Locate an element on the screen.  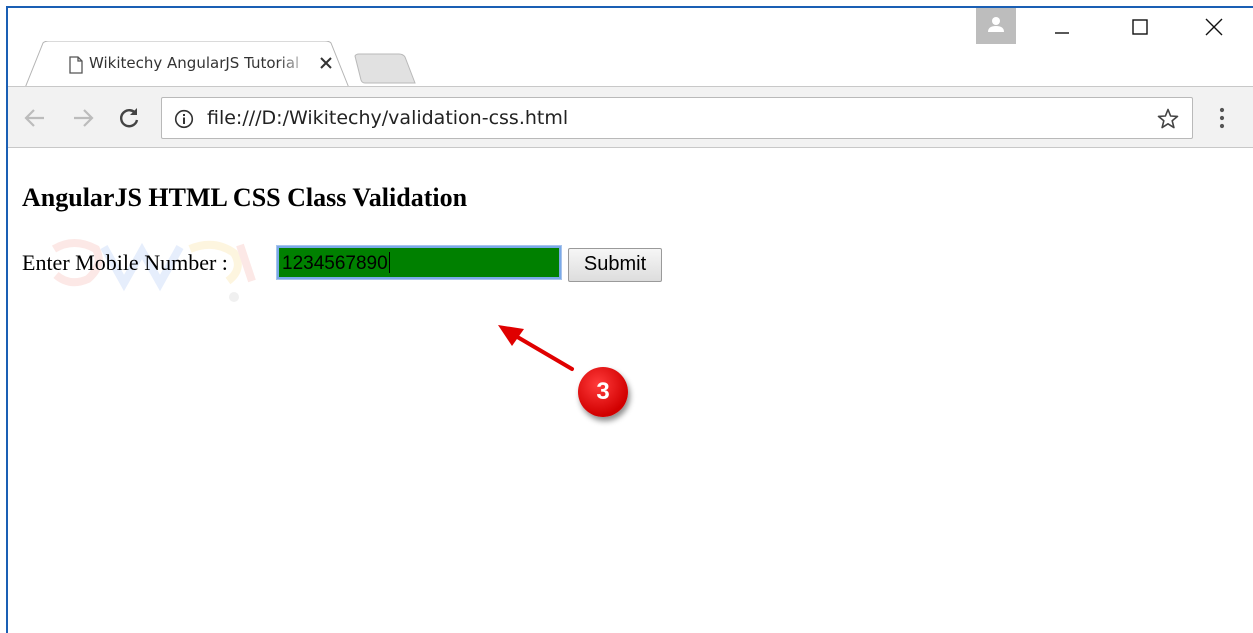
mobile-number-input: 1234567890 is located at coordinates (419, 262).